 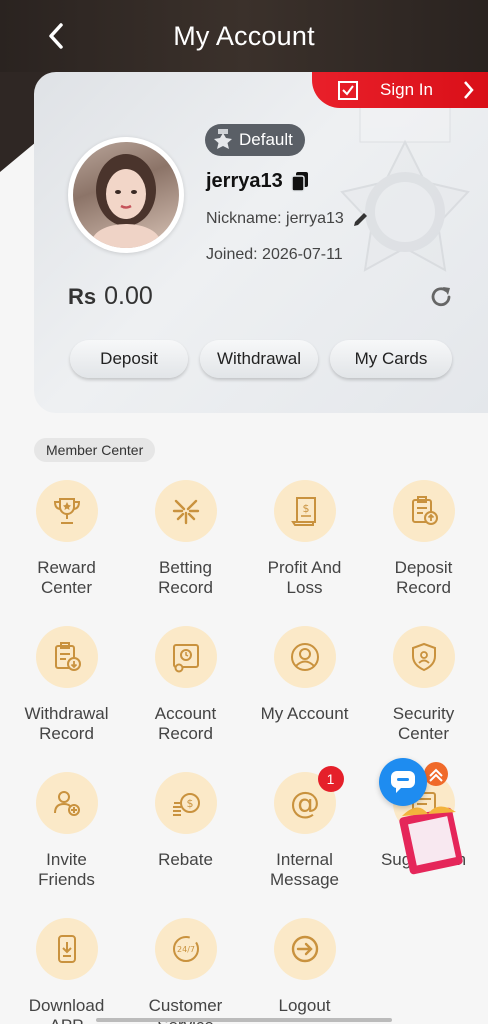 I want to click on shield-icon, so click(x=423, y=657).